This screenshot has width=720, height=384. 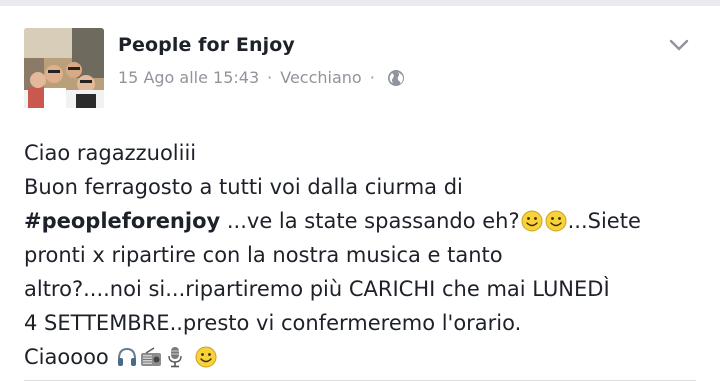 What do you see at coordinates (188, 77) in the screenshot?
I see `post-timestamp: 15 Ago alle 15:43` at bounding box center [188, 77].